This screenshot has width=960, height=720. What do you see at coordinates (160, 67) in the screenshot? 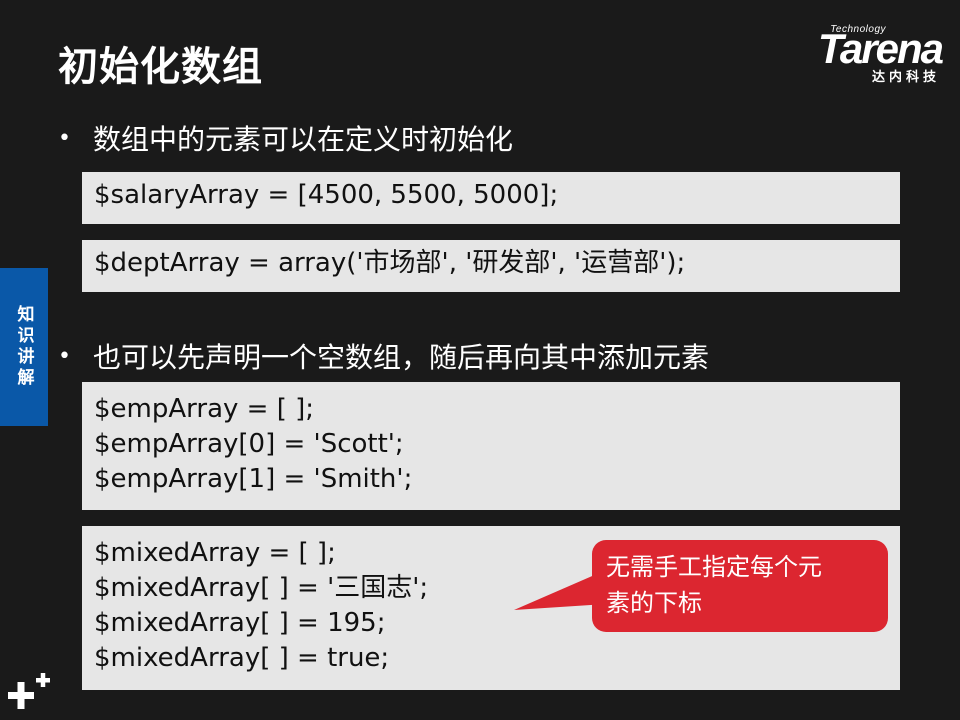
I see `slide-title: 初始化数组` at bounding box center [160, 67].